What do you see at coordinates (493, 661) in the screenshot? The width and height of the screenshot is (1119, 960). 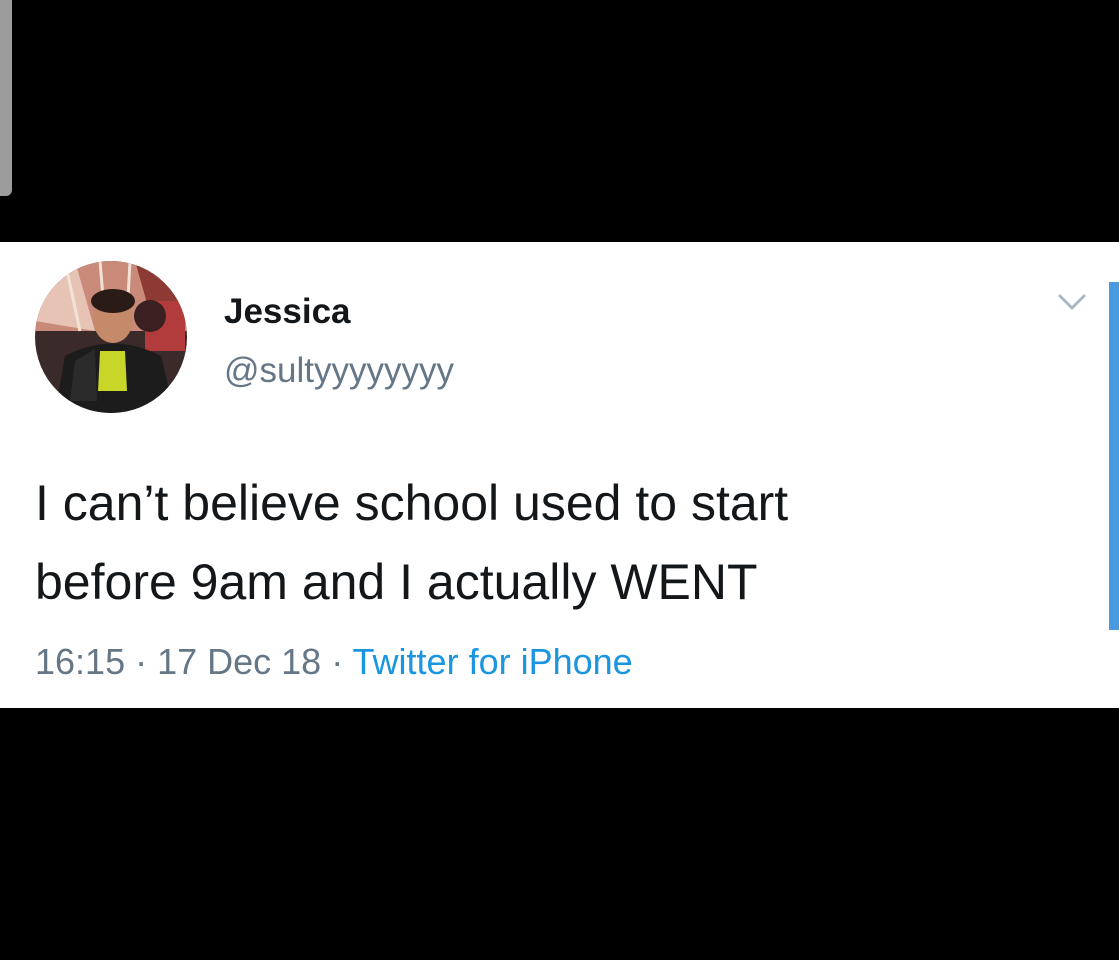 I see `tweet-source-link: Twitter for iPhone` at bounding box center [493, 661].